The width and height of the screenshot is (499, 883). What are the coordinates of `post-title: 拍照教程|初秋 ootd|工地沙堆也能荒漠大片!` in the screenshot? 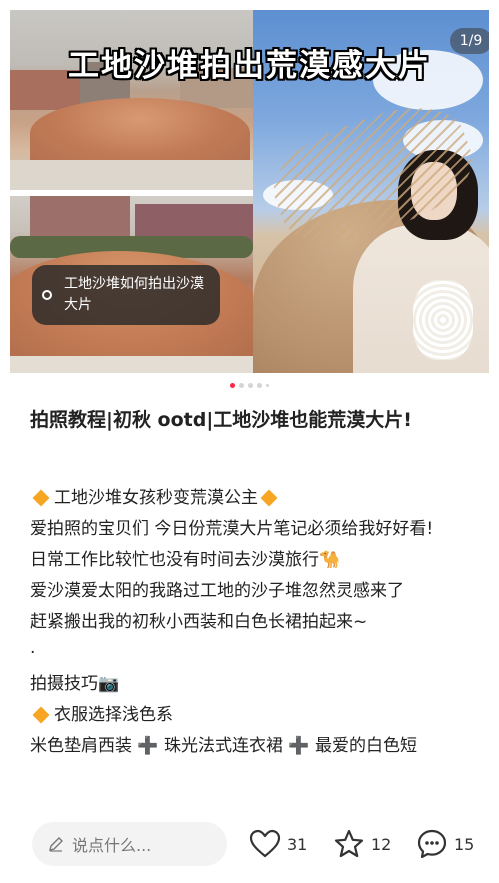 It's located at (221, 420).